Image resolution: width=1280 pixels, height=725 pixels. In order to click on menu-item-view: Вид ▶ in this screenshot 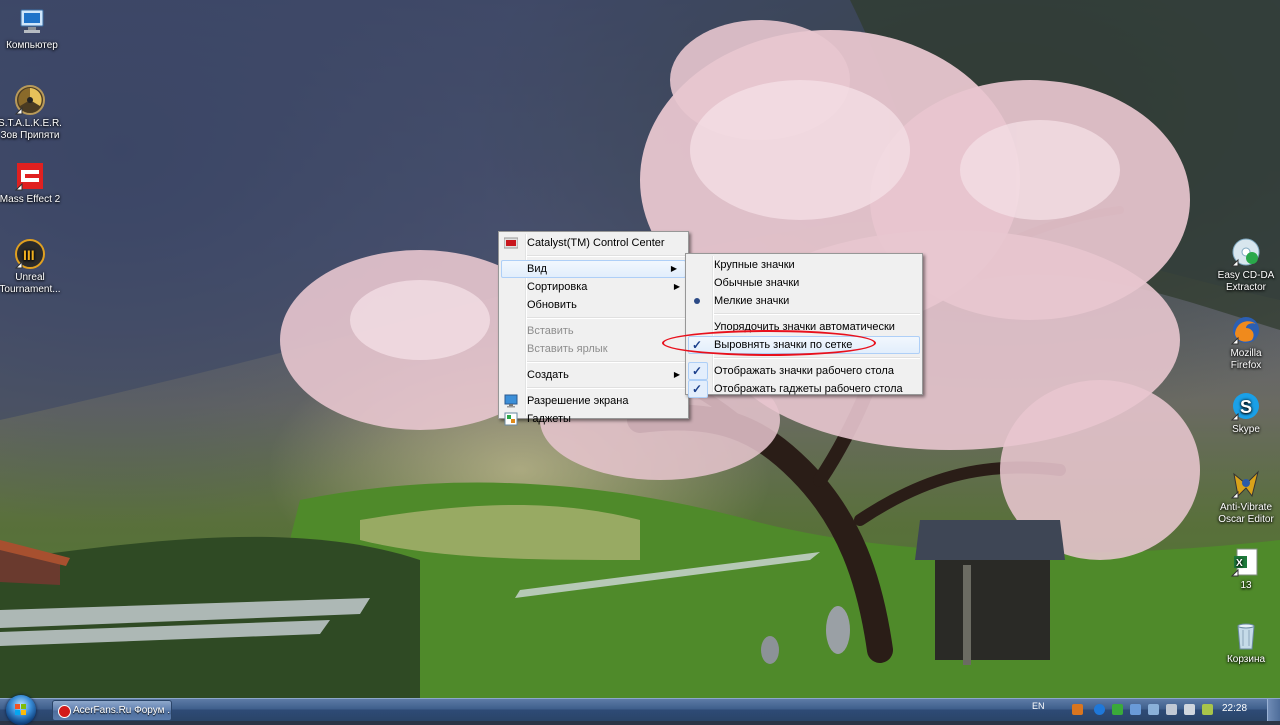, I will do `click(593, 269)`.